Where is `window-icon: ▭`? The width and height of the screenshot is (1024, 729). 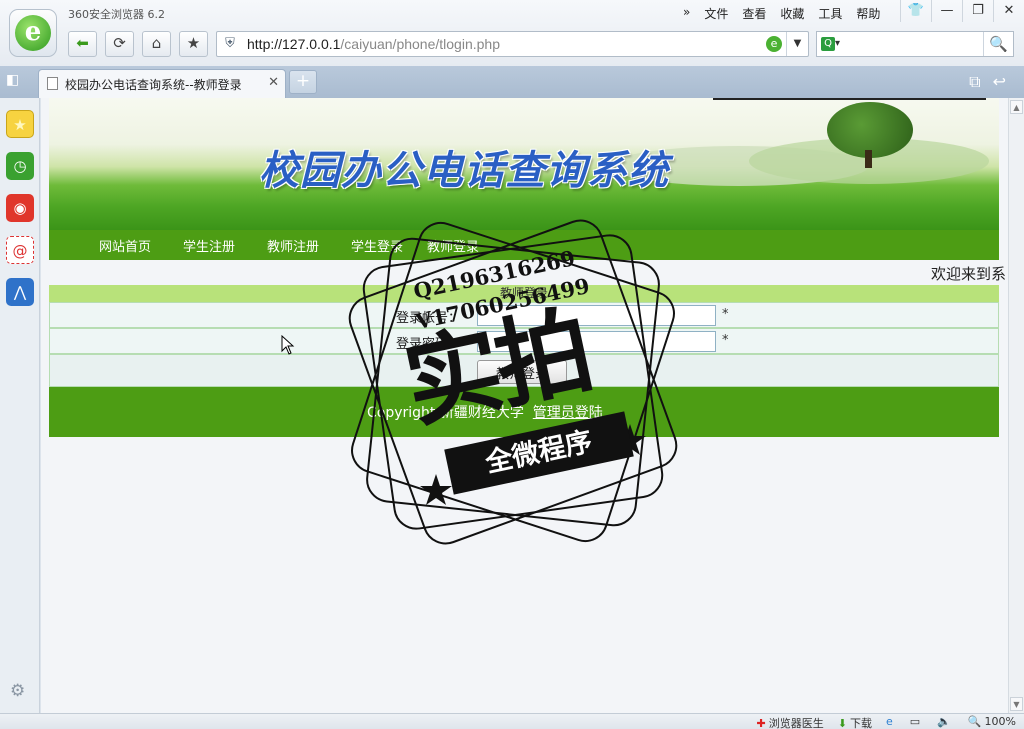
window-icon: ▭ is located at coordinates (916, 722).